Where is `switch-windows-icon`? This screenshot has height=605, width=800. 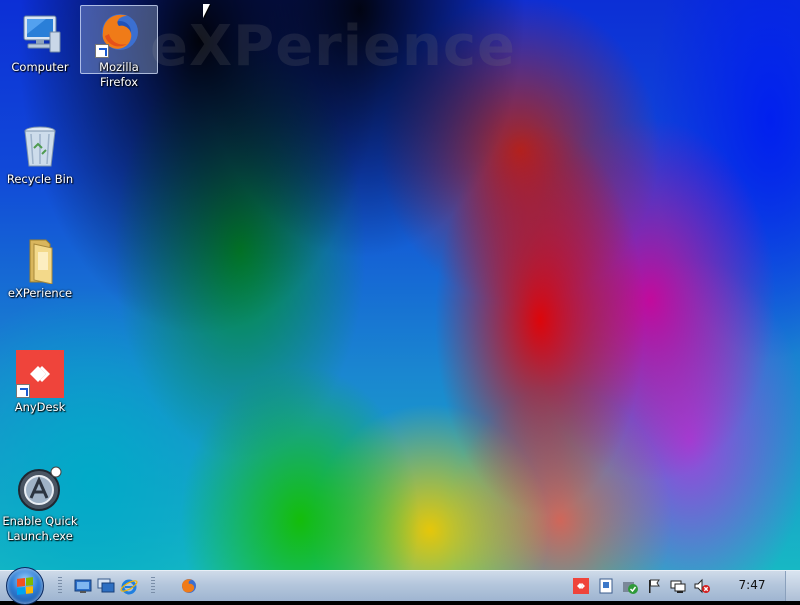
switch-windows-icon is located at coordinates (106, 586).